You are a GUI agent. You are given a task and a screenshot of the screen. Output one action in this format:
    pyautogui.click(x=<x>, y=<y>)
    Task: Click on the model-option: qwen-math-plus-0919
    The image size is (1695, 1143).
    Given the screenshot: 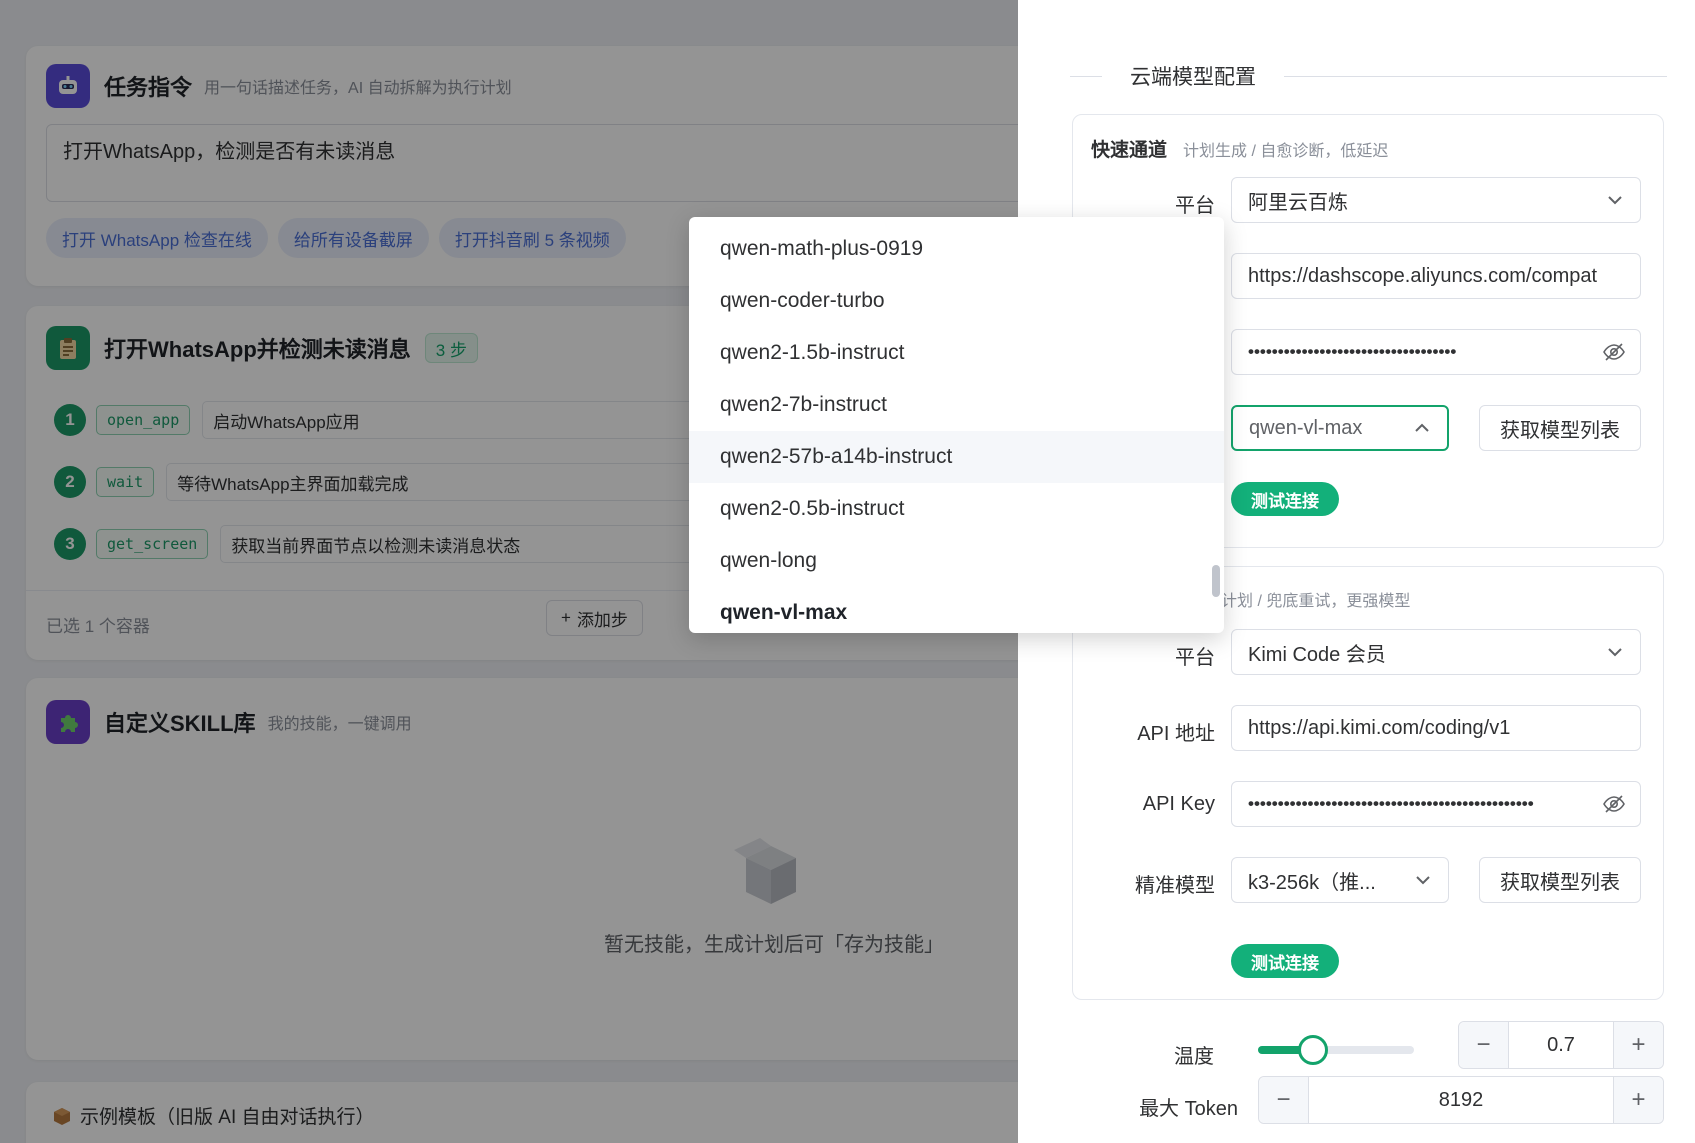 What is the action you would take?
    pyautogui.click(x=956, y=249)
    